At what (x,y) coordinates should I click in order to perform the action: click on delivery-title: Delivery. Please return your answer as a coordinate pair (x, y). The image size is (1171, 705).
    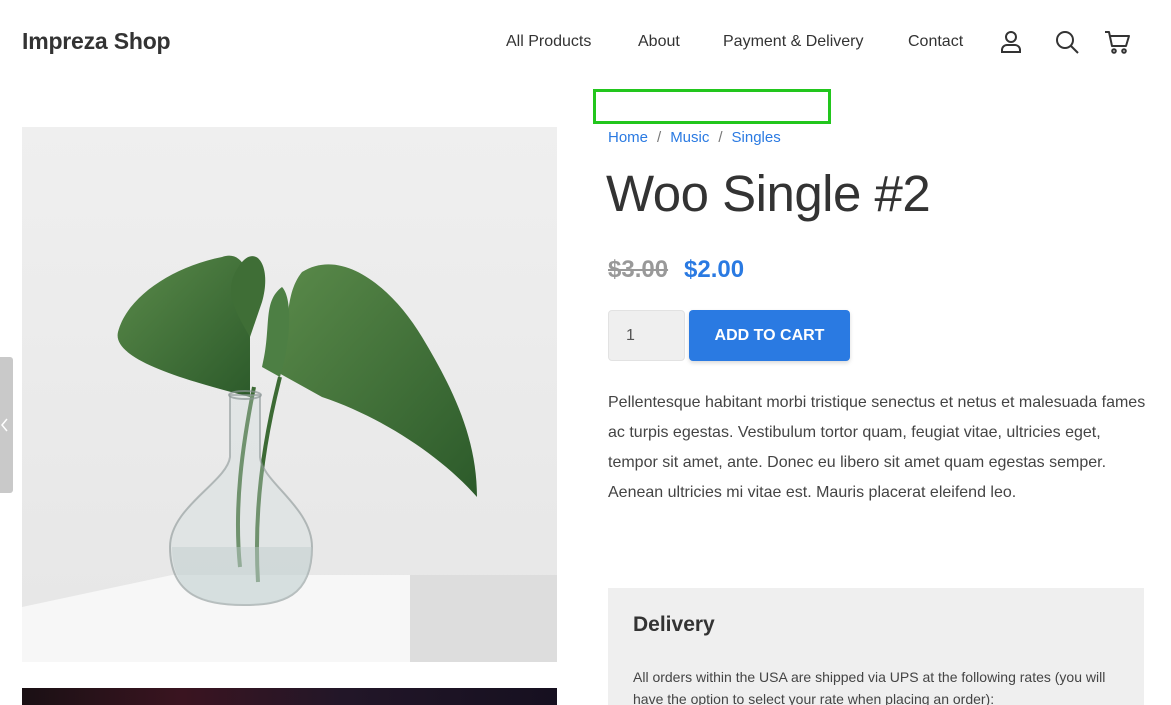
    Looking at the image, I should click on (674, 624).